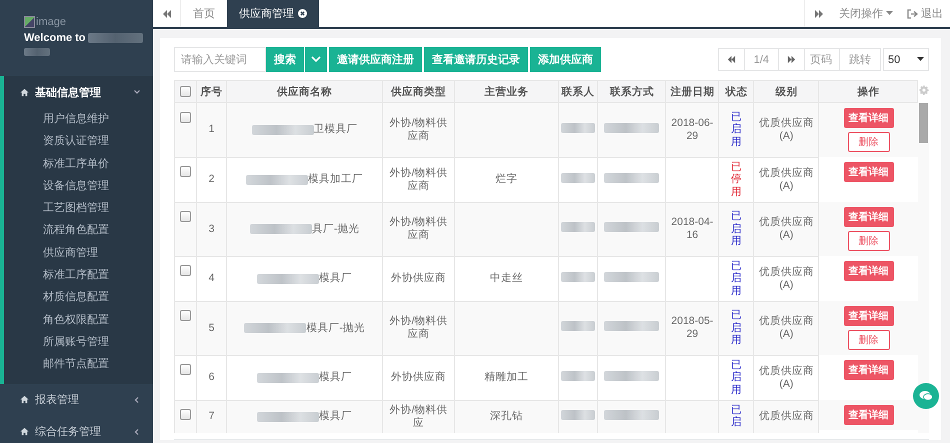 This screenshot has height=443, width=950. What do you see at coordinates (736, 92) in the screenshot?
I see `column-header: 状态` at bounding box center [736, 92].